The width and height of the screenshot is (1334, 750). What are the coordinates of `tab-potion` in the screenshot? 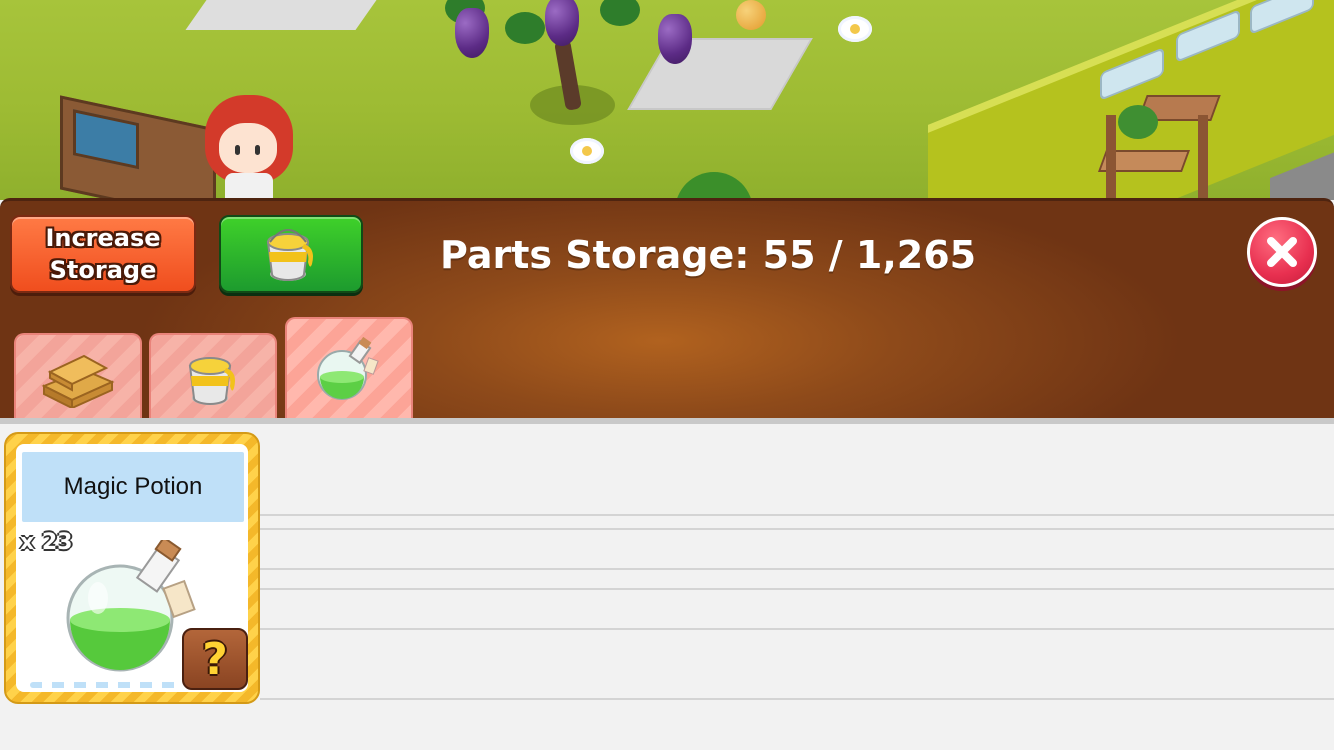 It's located at (349, 369).